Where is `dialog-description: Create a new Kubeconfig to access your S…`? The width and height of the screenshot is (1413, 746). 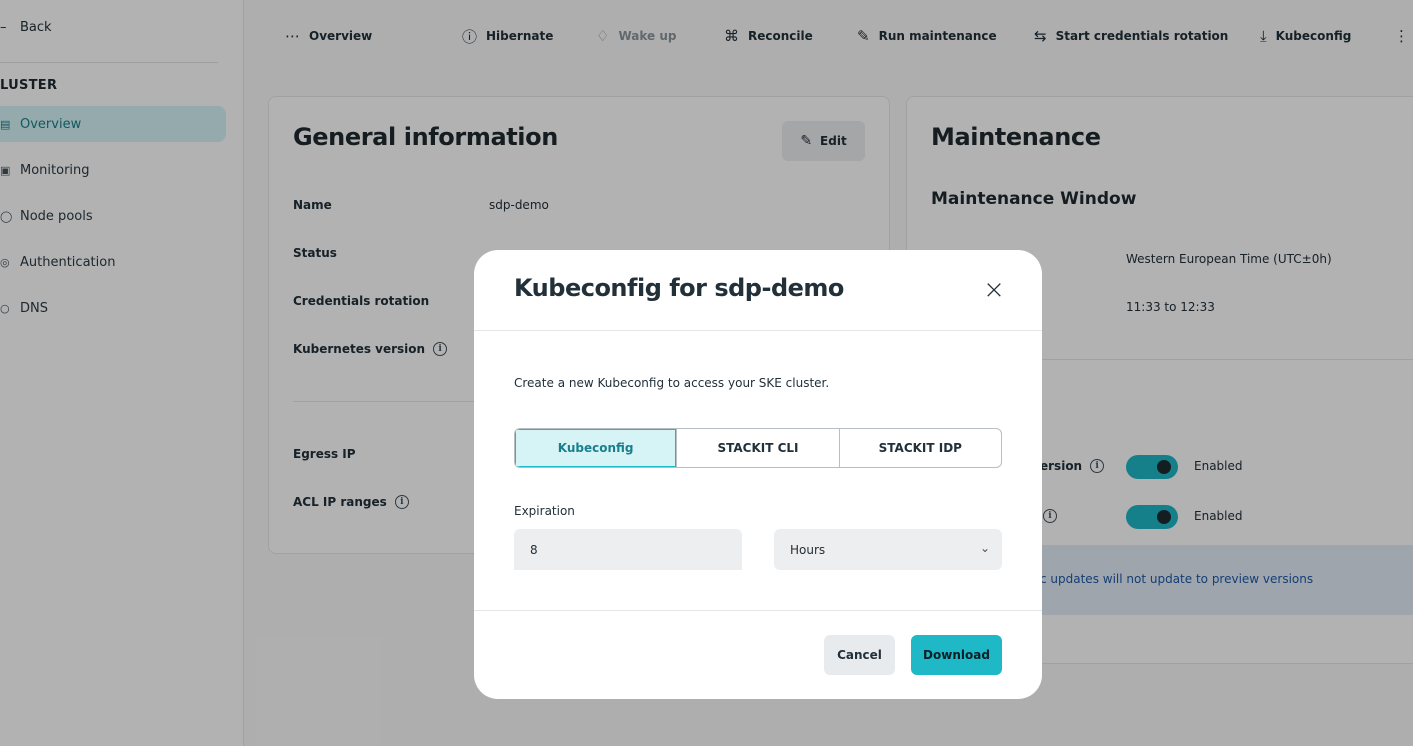
dialog-description: Create a new Kubeconfig to access your S… is located at coordinates (672, 383).